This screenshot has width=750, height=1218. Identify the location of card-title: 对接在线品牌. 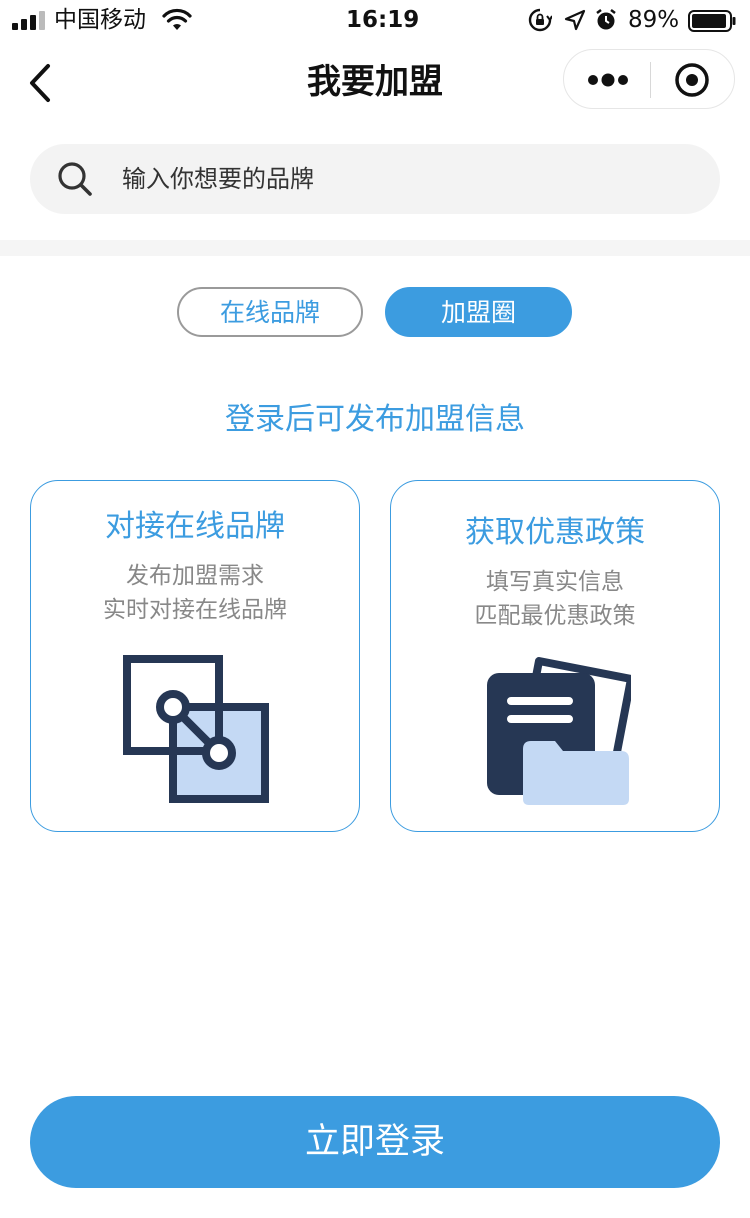
(195, 526).